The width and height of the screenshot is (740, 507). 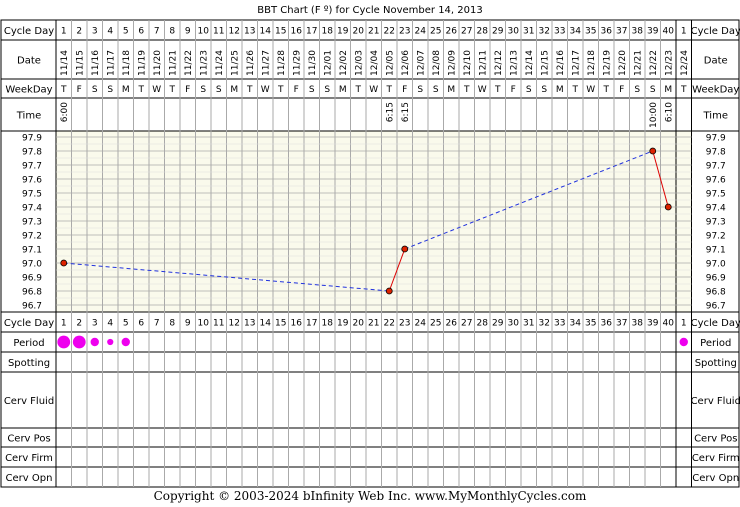 What do you see at coordinates (435, 324) in the screenshot?
I see `cycle-day-cell-bottom: 25` at bounding box center [435, 324].